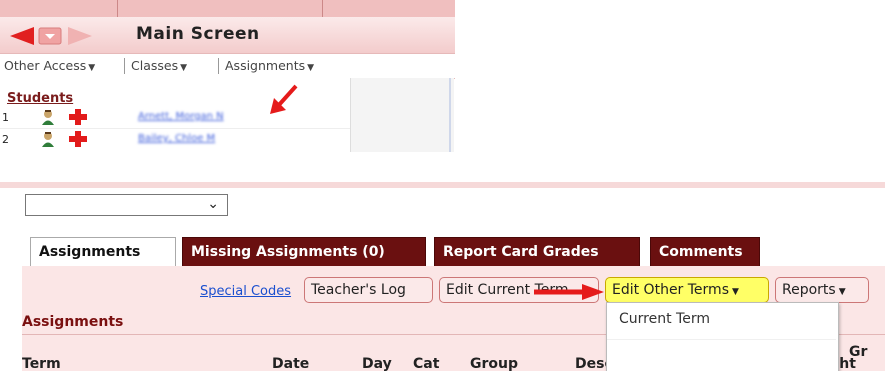  What do you see at coordinates (664, 319) in the screenshot?
I see `dropdown-item-current-term: Current Term` at bounding box center [664, 319].